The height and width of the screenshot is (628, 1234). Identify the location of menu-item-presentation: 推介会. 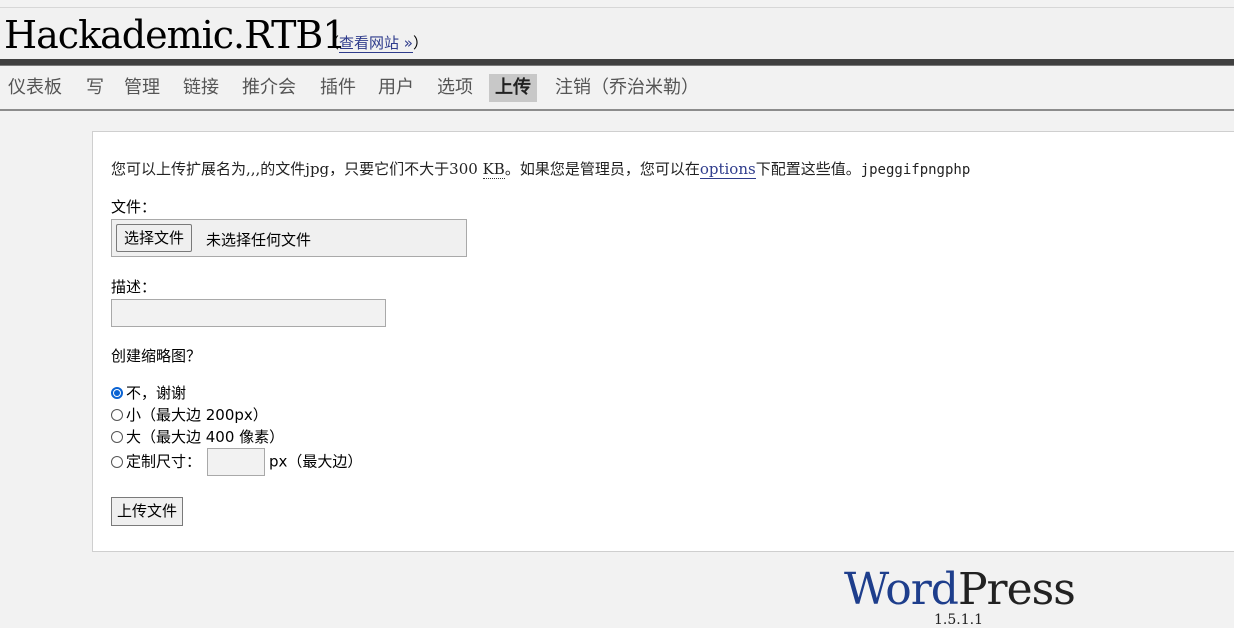
(269, 88).